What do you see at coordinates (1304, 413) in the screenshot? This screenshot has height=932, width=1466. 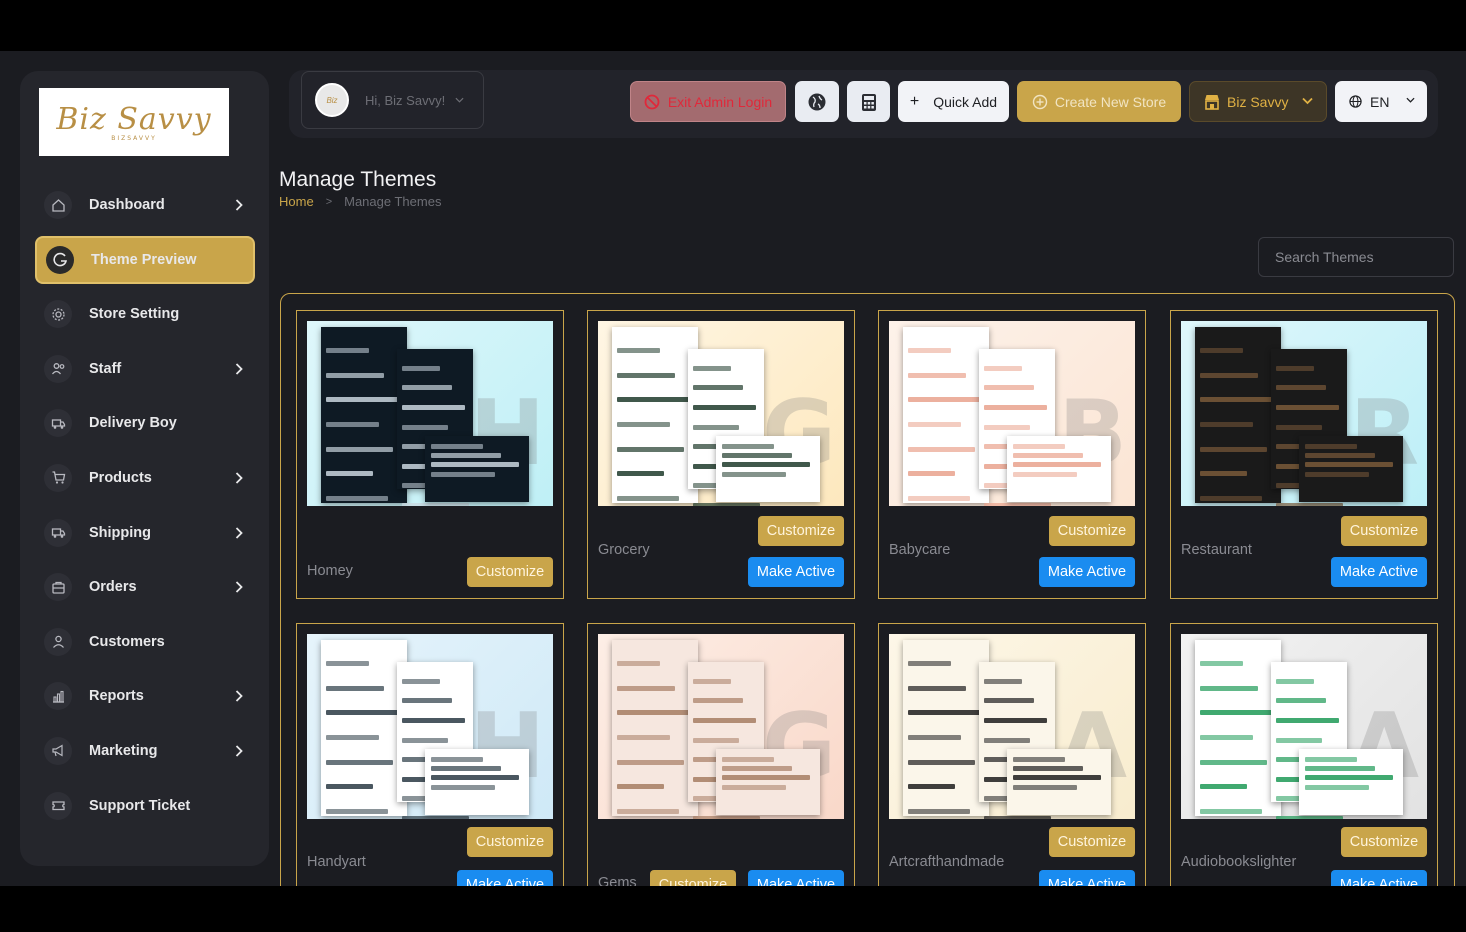 I see `theme-thumbnail: R` at bounding box center [1304, 413].